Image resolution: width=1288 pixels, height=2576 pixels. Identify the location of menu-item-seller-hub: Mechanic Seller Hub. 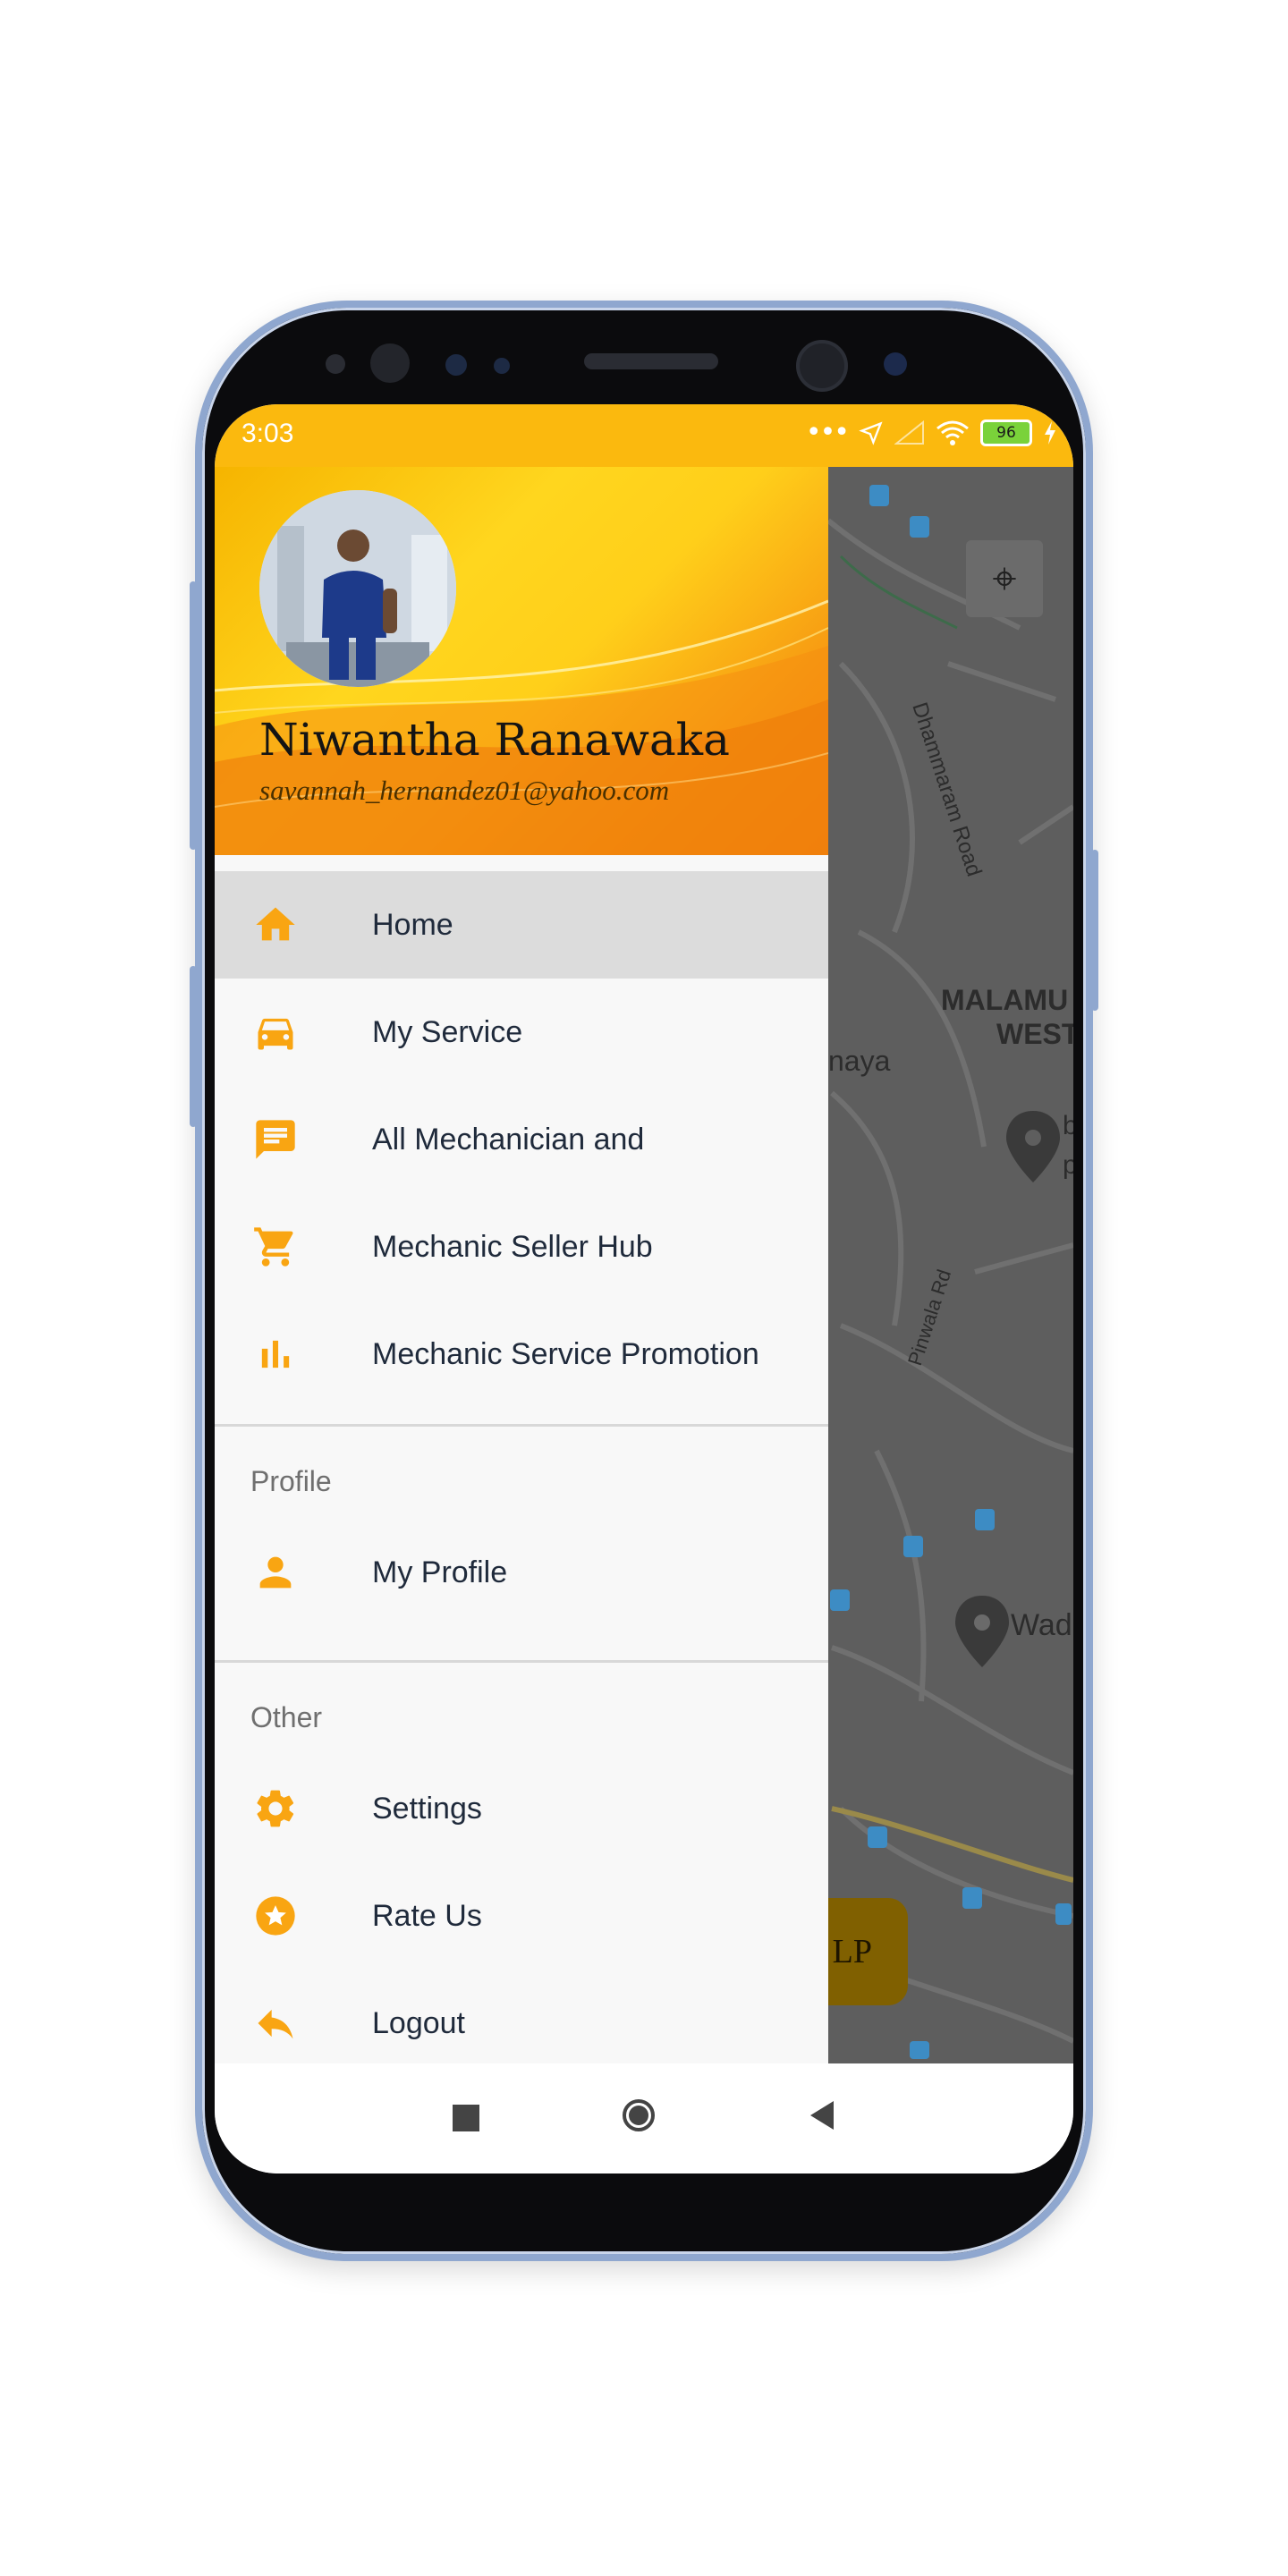
(521, 1247).